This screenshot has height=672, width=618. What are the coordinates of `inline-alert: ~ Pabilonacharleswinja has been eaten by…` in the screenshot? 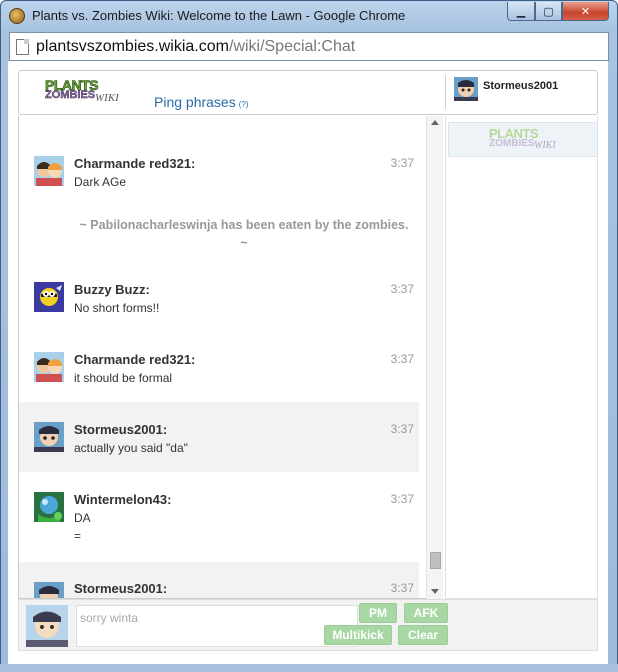 It's located at (244, 234).